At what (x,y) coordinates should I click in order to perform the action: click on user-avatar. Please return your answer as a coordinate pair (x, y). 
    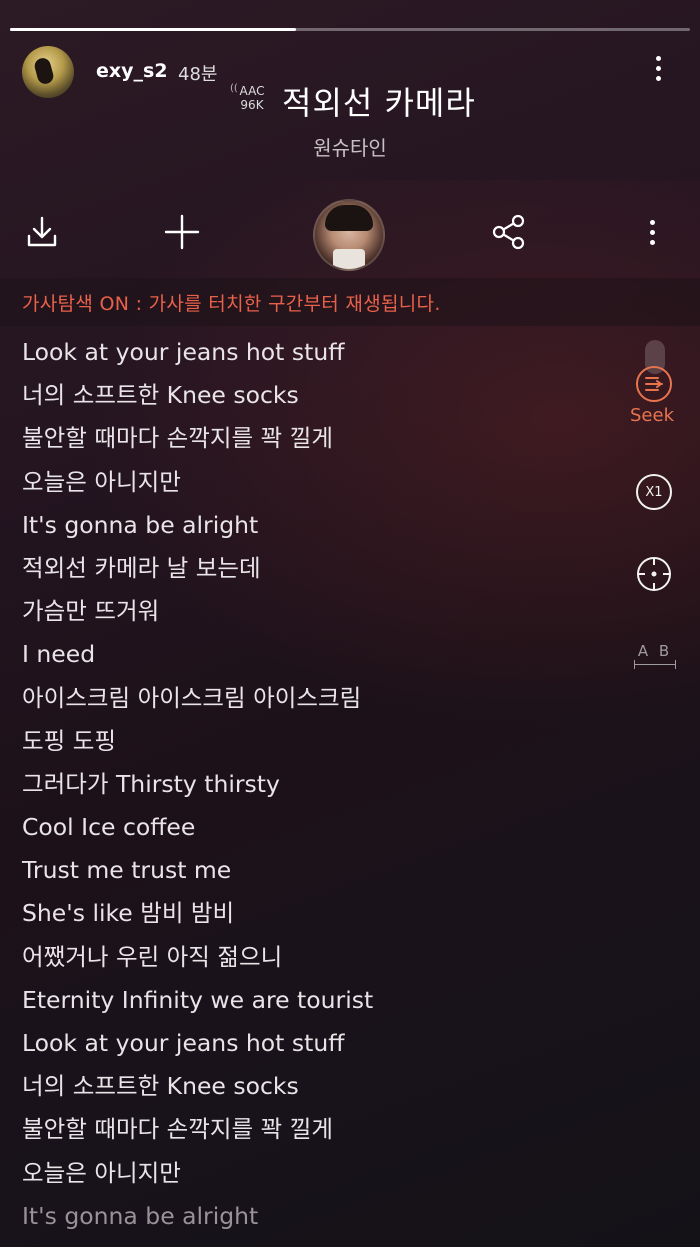
    Looking at the image, I should click on (48, 72).